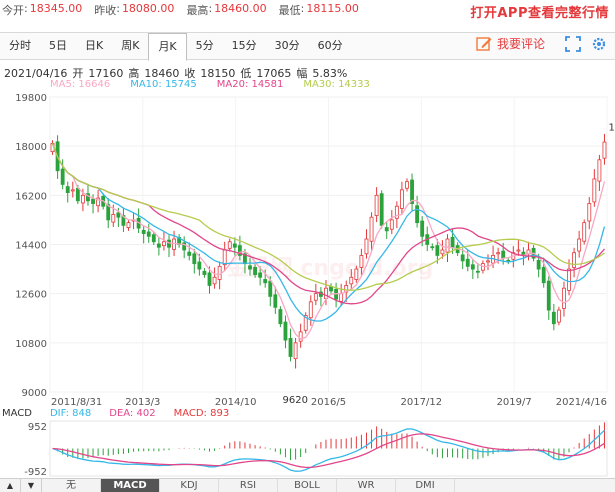  Describe the element at coordinates (581, 402) in the screenshot. I see `x-tick-label: 2021/4/16` at that location.